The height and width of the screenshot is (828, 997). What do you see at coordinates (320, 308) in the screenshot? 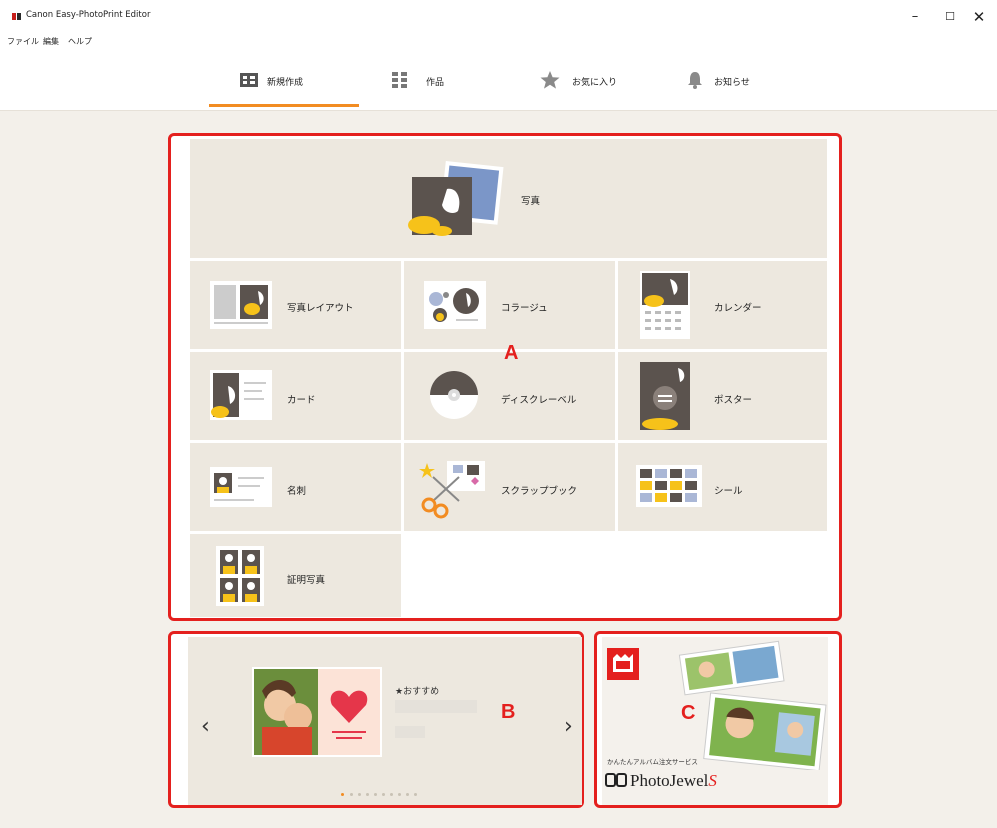
I see `tile-photo-layout-label: 写真レイアウト` at bounding box center [320, 308].